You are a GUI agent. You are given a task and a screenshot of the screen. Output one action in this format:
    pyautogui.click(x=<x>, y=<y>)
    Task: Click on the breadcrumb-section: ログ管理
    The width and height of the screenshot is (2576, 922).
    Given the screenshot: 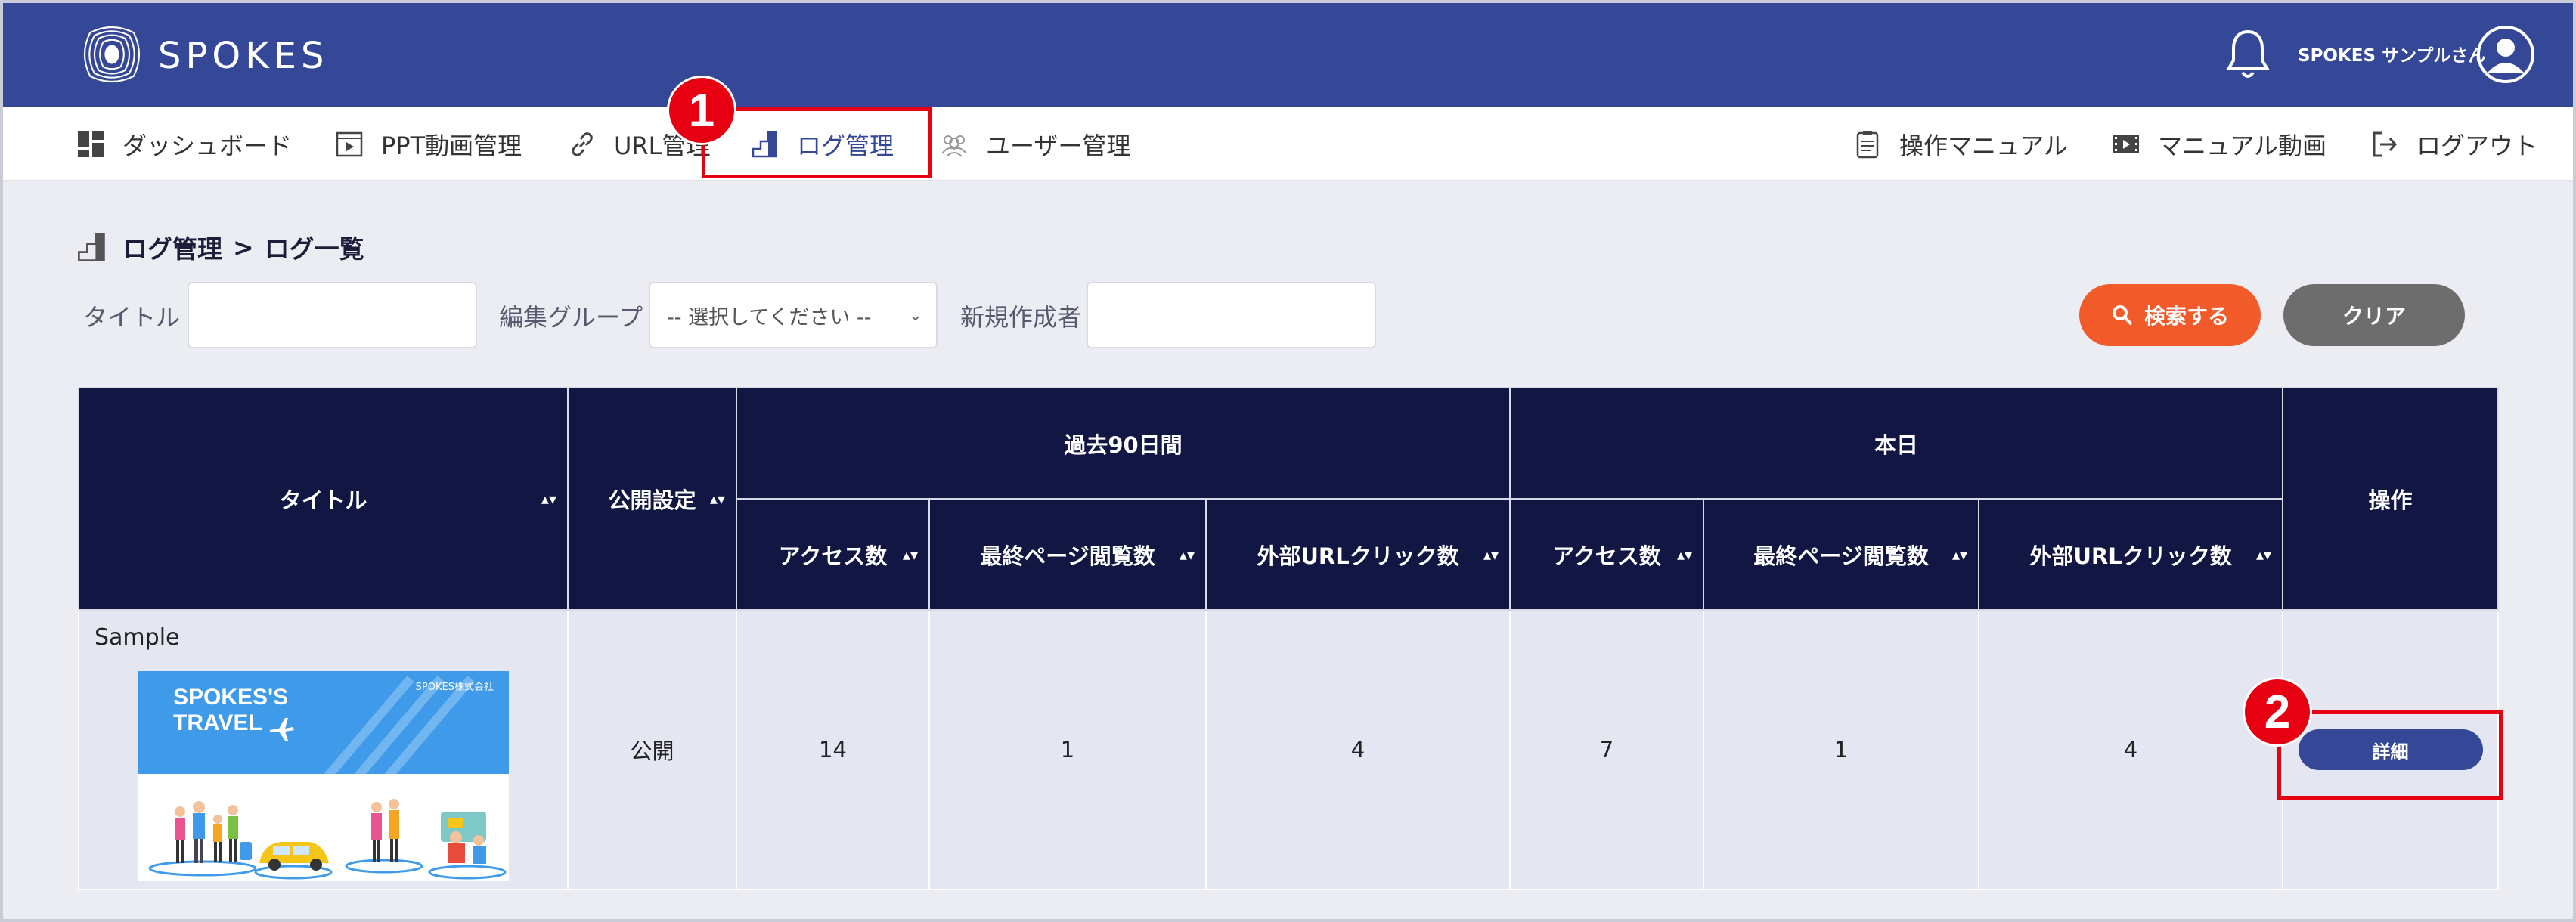 What is the action you would take?
    pyautogui.click(x=172, y=247)
    